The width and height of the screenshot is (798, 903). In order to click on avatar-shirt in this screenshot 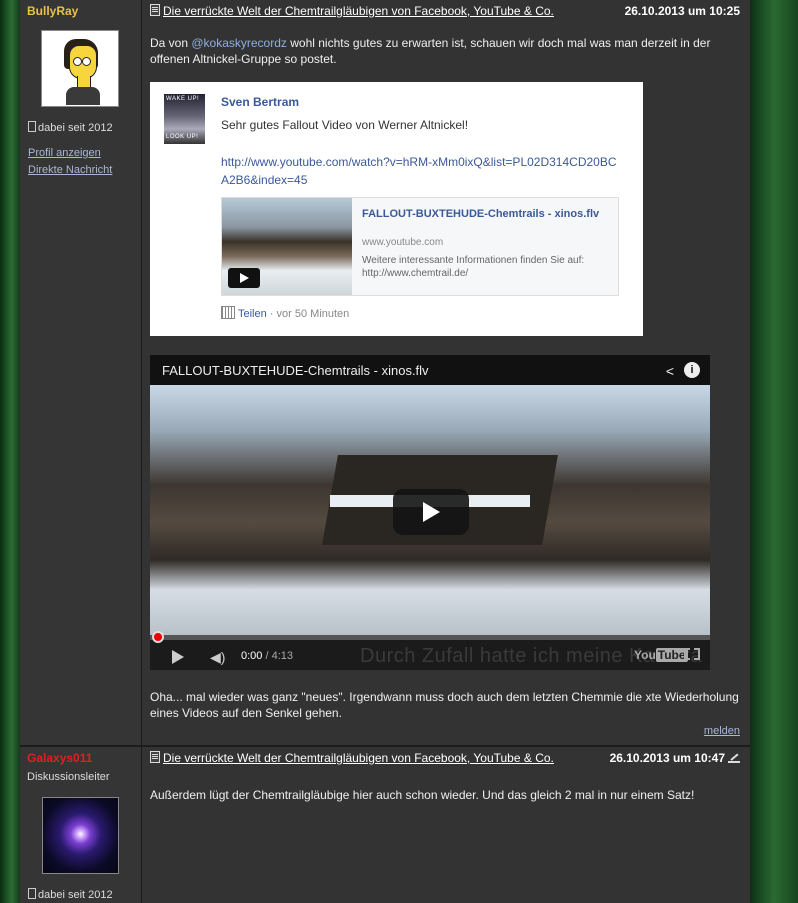, I will do `click(83, 96)`.